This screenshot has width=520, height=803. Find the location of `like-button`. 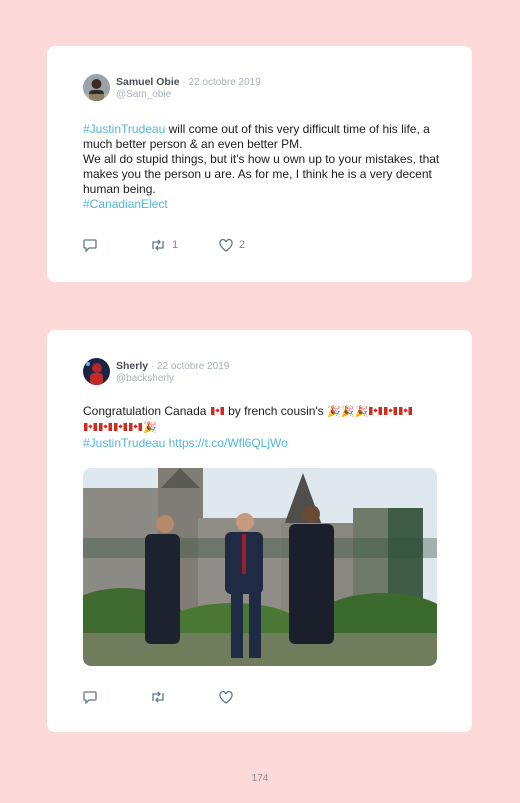

like-button is located at coordinates (226, 697).